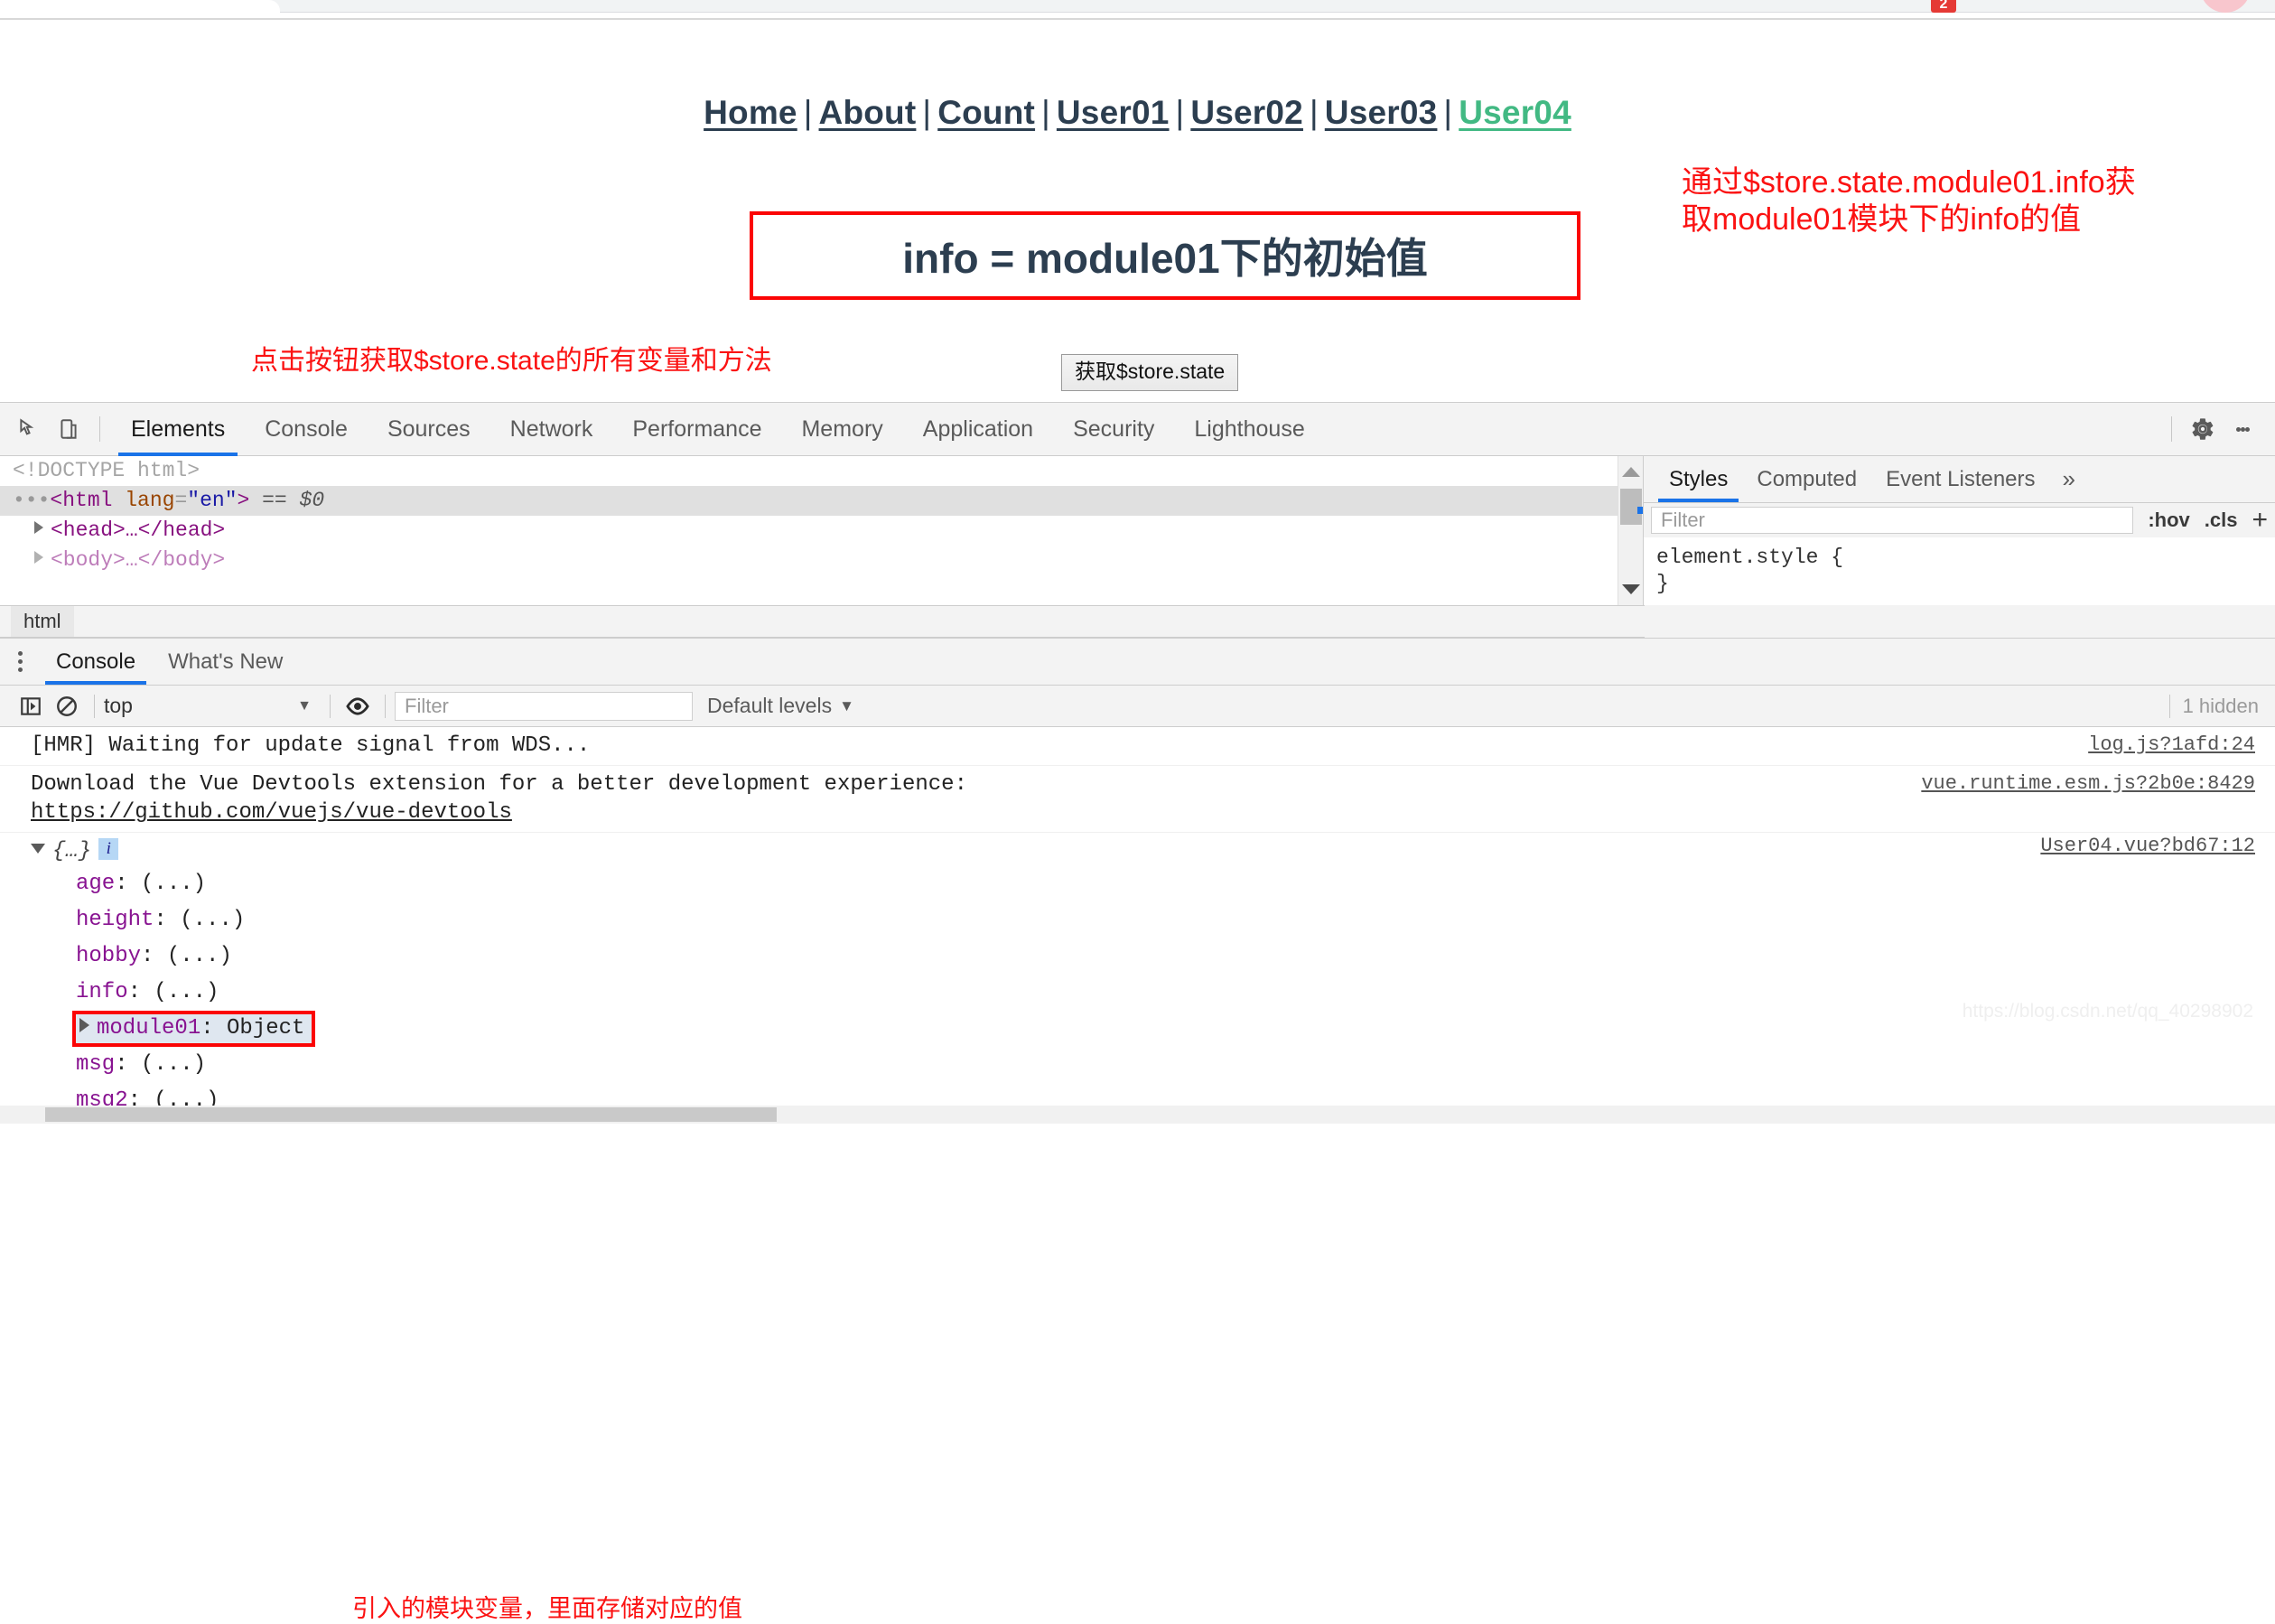 Image resolution: width=2275 pixels, height=1624 pixels. I want to click on hover-state-button: :hov, so click(2168, 521).